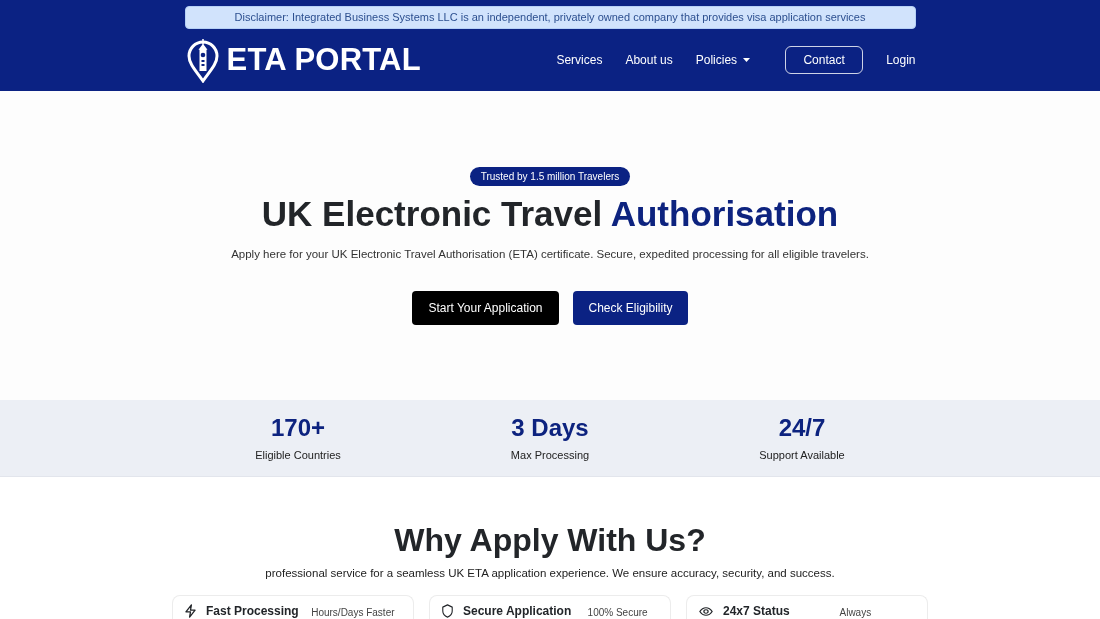 Image resolution: width=1100 pixels, height=619 pixels. What do you see at coordinates (550, 214) in the screenshot?
I see `hero-title: UK Electronic Travel Authorisation` at bounding box center [550, 214].